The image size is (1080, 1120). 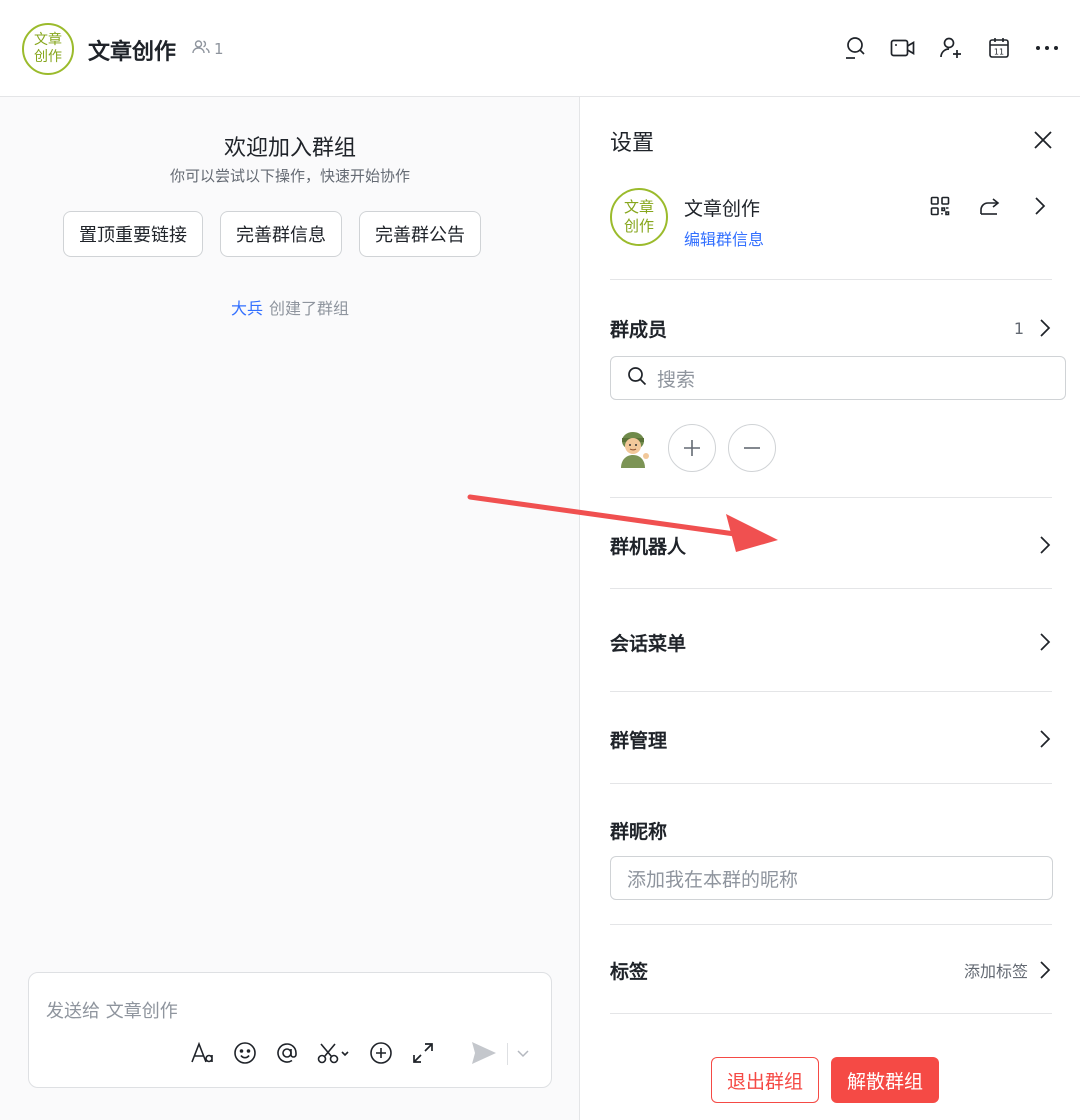 I want to click on message-input: 发送给 文章创作, so click(x=112, y=1010).